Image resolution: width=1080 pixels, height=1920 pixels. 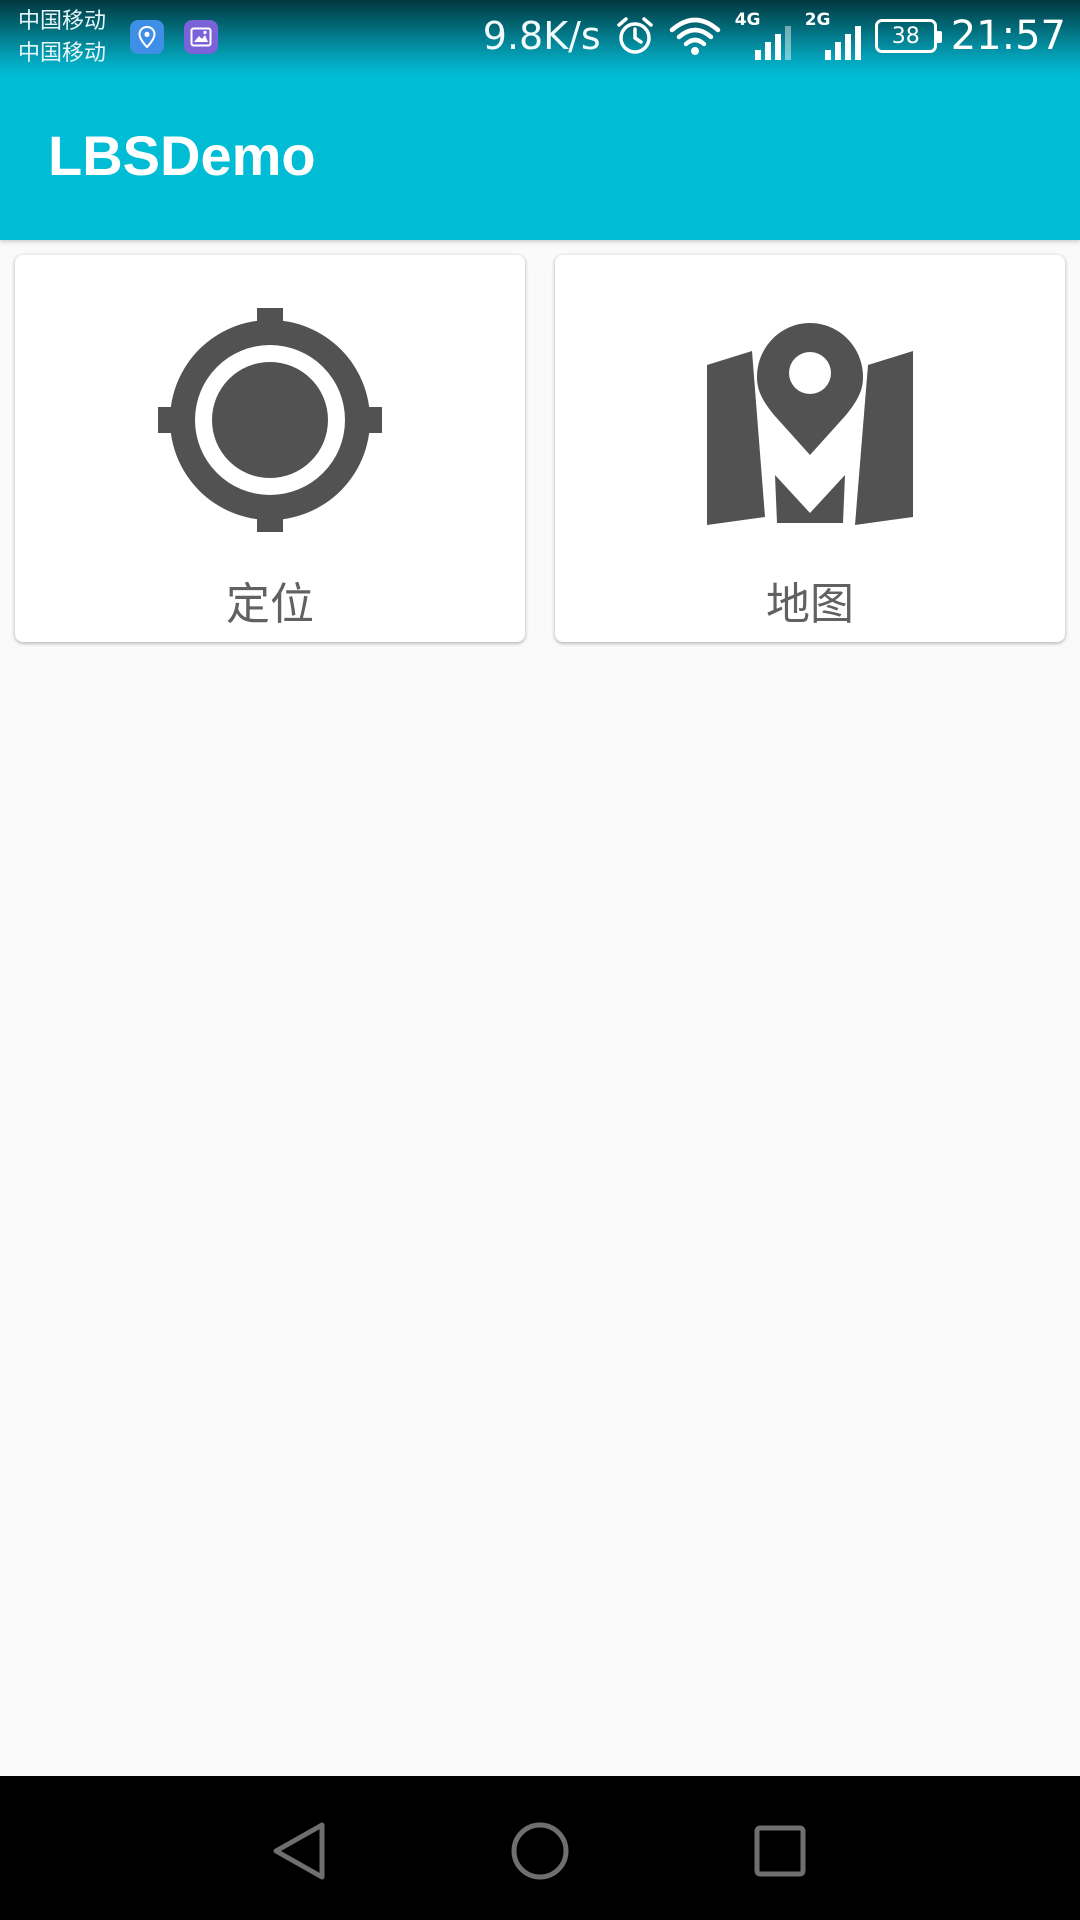 I want to click on home-icon, so click(x=540, y=1851).